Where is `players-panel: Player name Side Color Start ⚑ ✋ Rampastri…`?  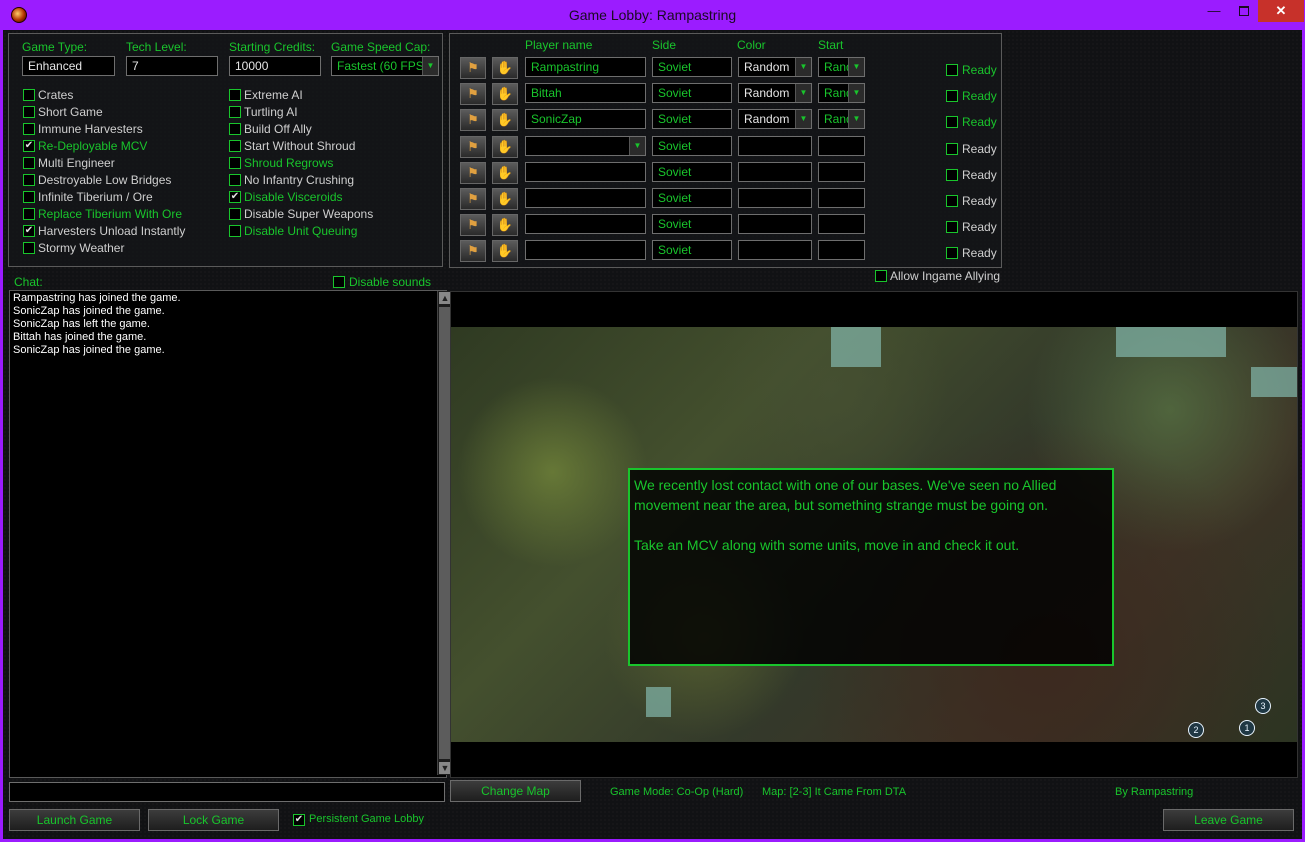
players-panel: Player name Side Color Start ⚑ ✋ Rampastri… is located at coordinates (725, 150).